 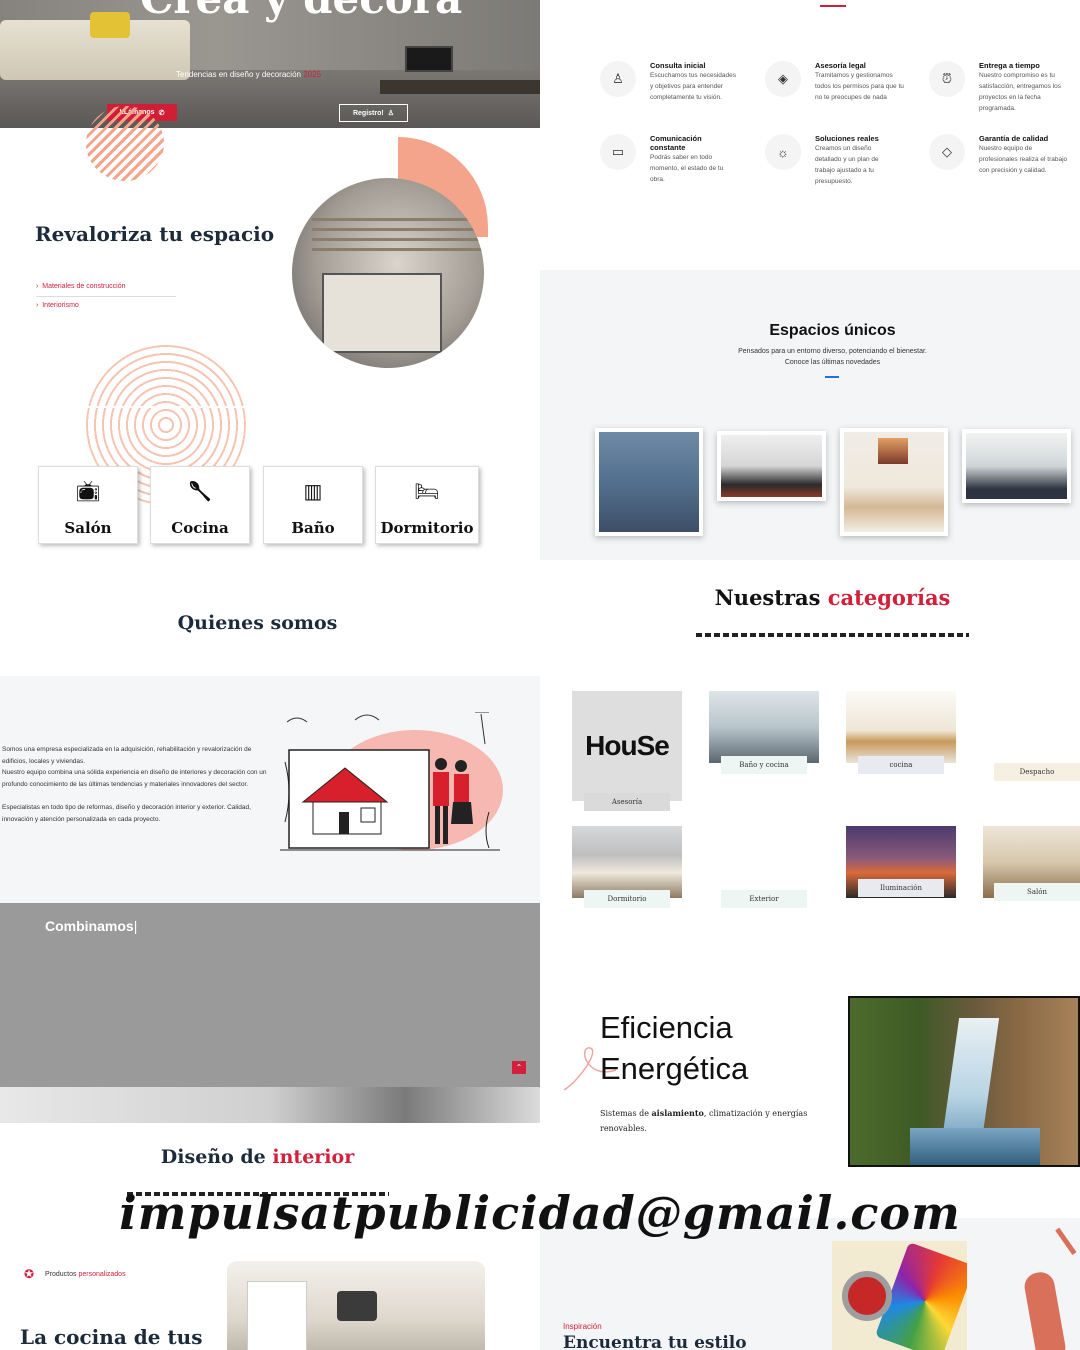 What do you see at coordinates (678, 65) in the screenshot?
I see `feature-title: Consulta inicial` at bounding box center [678, 65].